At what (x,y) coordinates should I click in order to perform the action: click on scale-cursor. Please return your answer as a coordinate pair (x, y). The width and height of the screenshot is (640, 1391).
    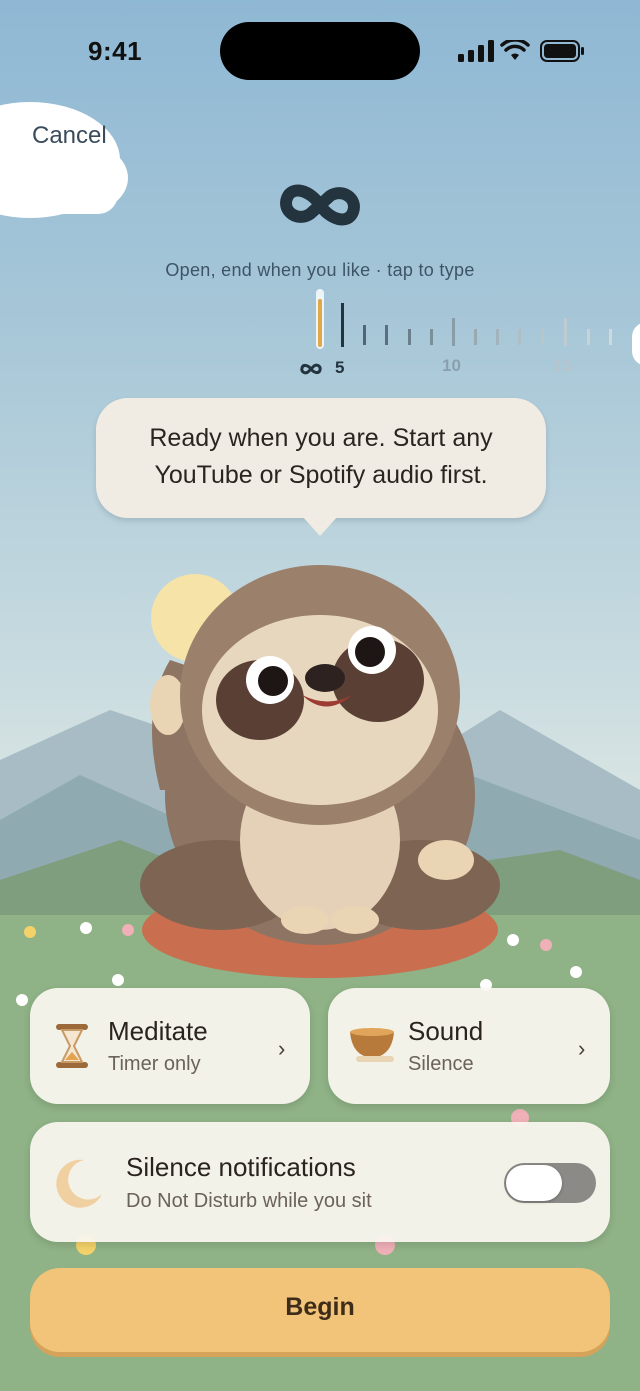
    Looking at the image, I should click on (320, 323).